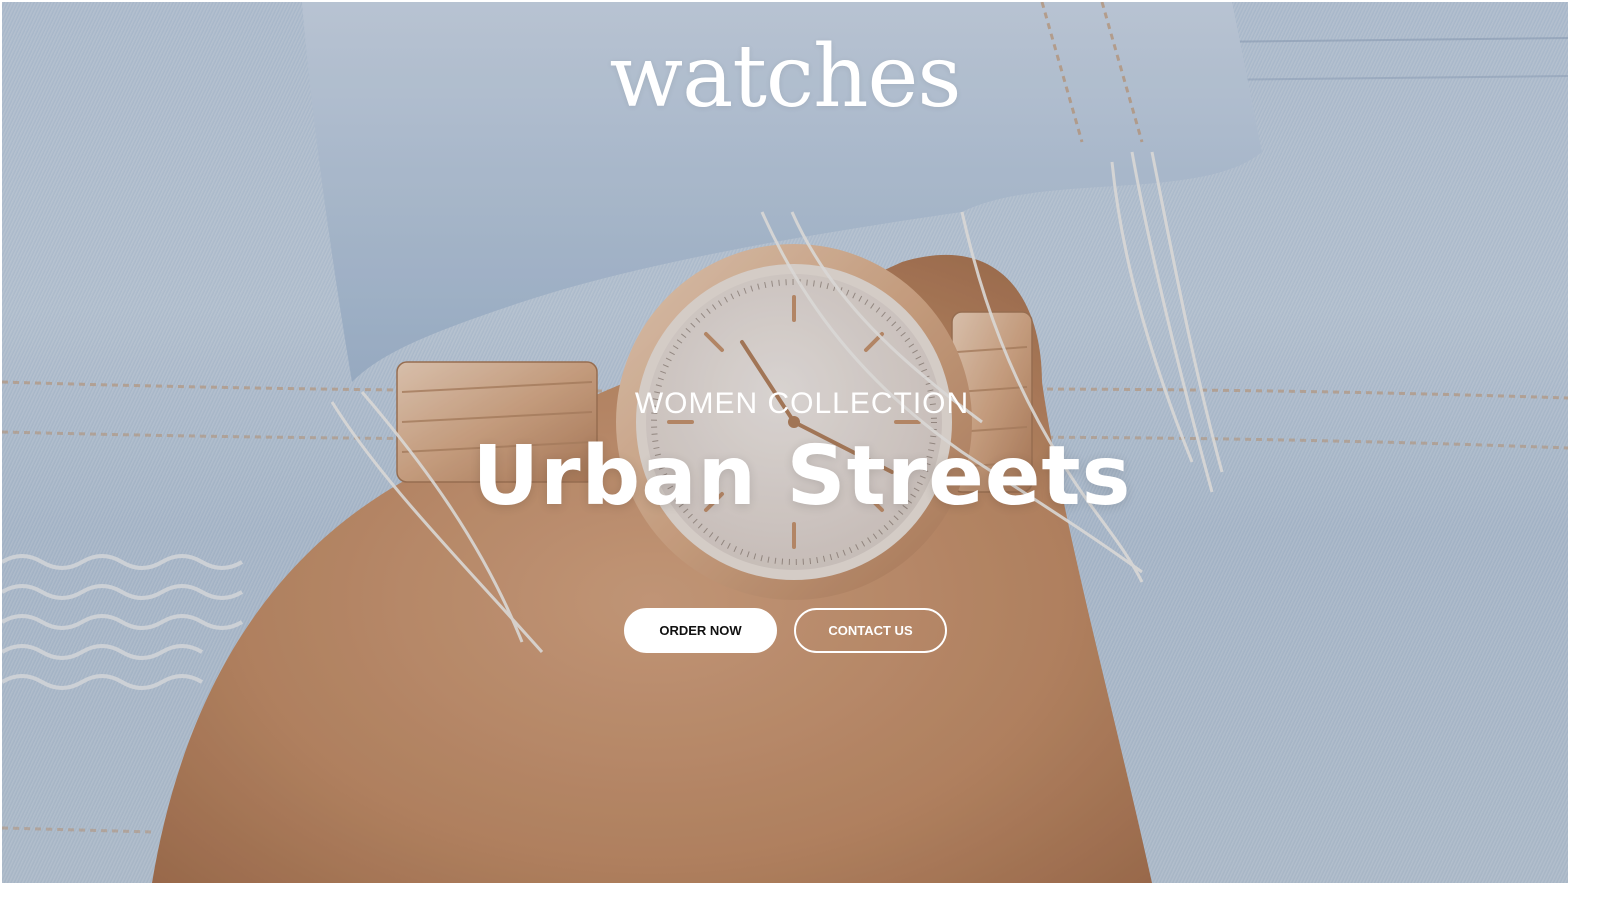 This screenshot has height=909, width=1611. What do you see at coordinates (870, 630) in the screenshot?
I see `contact-us-button: CONTACT US` at bounding box center [870, 630].